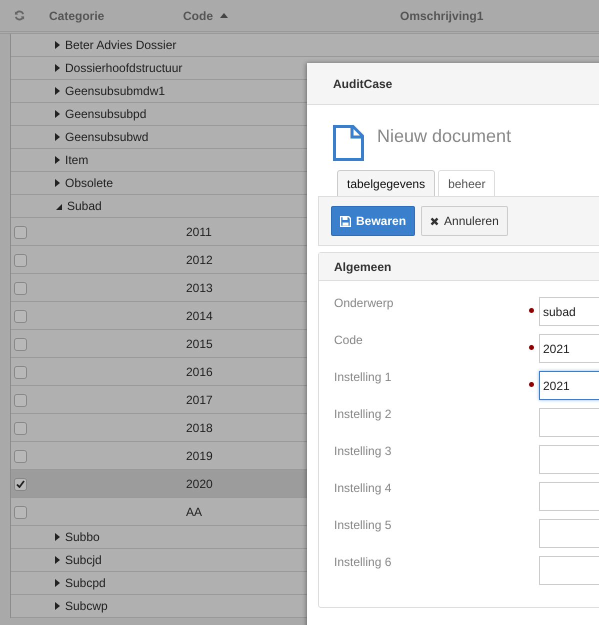 Image resolution: width=599 pixels, height=625 pixels. Describe the element at coordinates (89, 183) in the screenshot. I see `group-label: Obsolete` at that location.